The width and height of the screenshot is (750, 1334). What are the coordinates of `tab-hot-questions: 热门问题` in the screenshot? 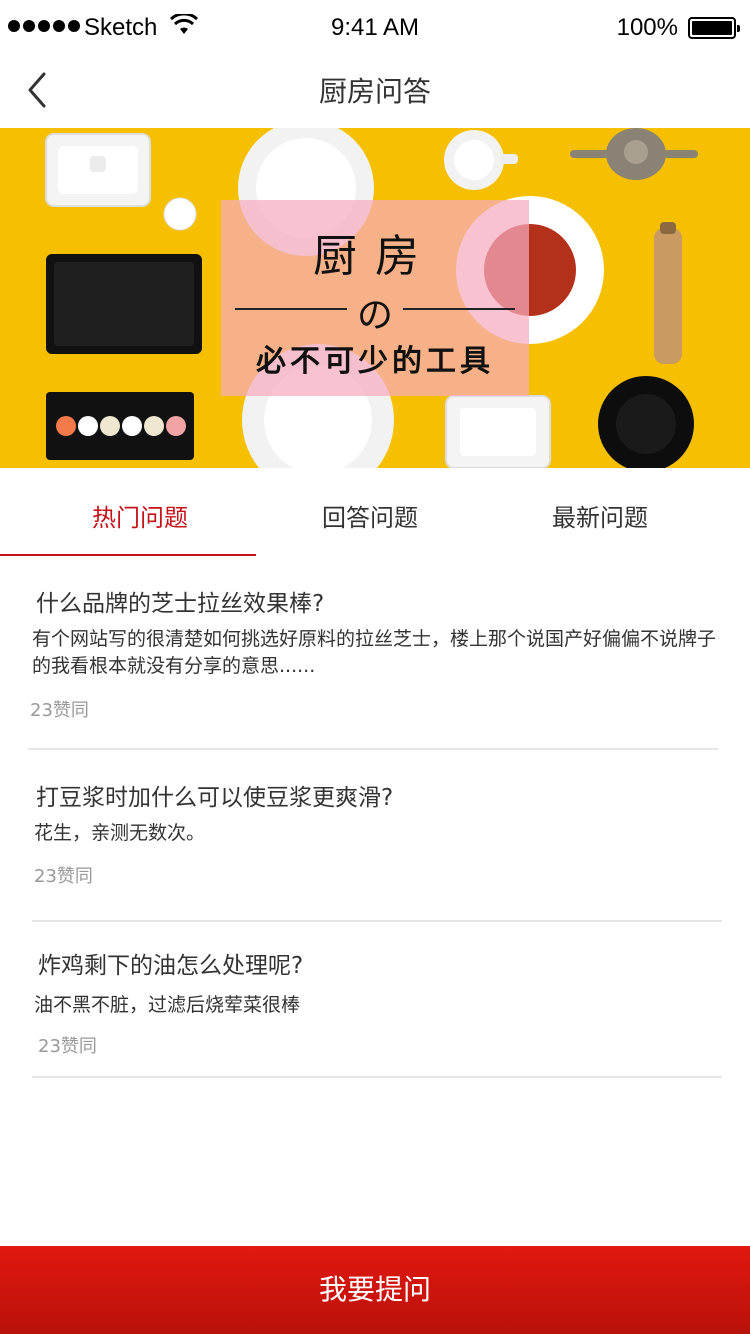 It's located at (140, 515).